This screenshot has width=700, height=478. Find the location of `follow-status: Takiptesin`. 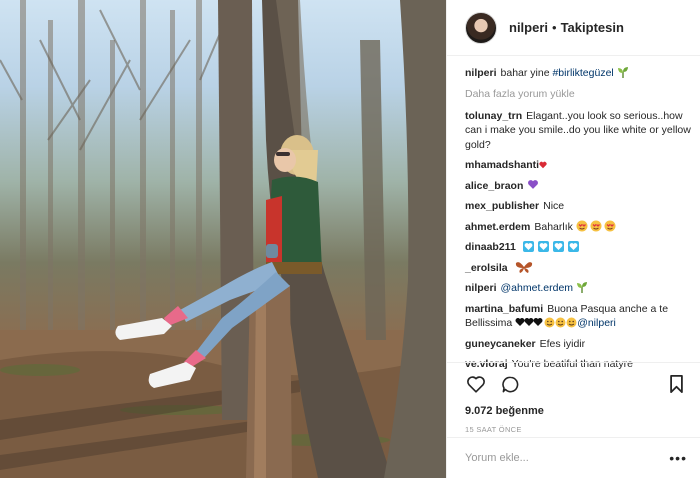

follow-status: Takiptesin is located at coordinates (592, 27).